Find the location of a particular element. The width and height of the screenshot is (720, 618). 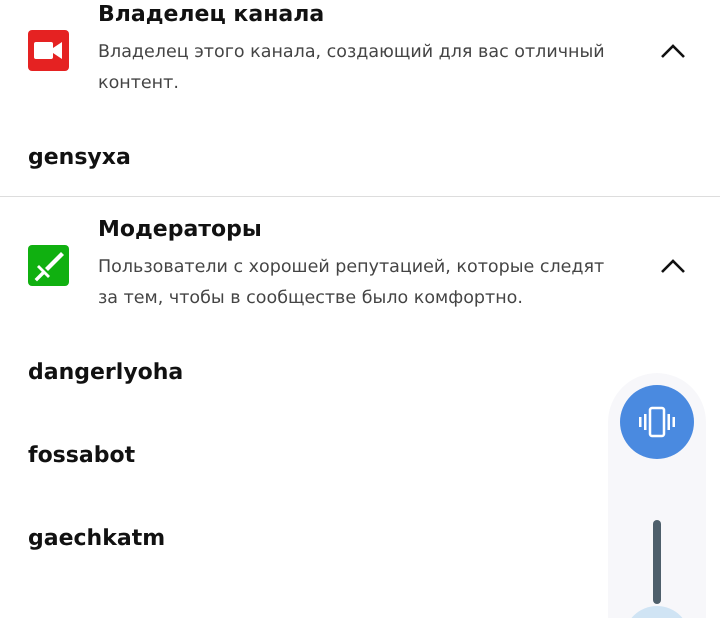

member-name: fossabot is located at coordinates (82, 455).